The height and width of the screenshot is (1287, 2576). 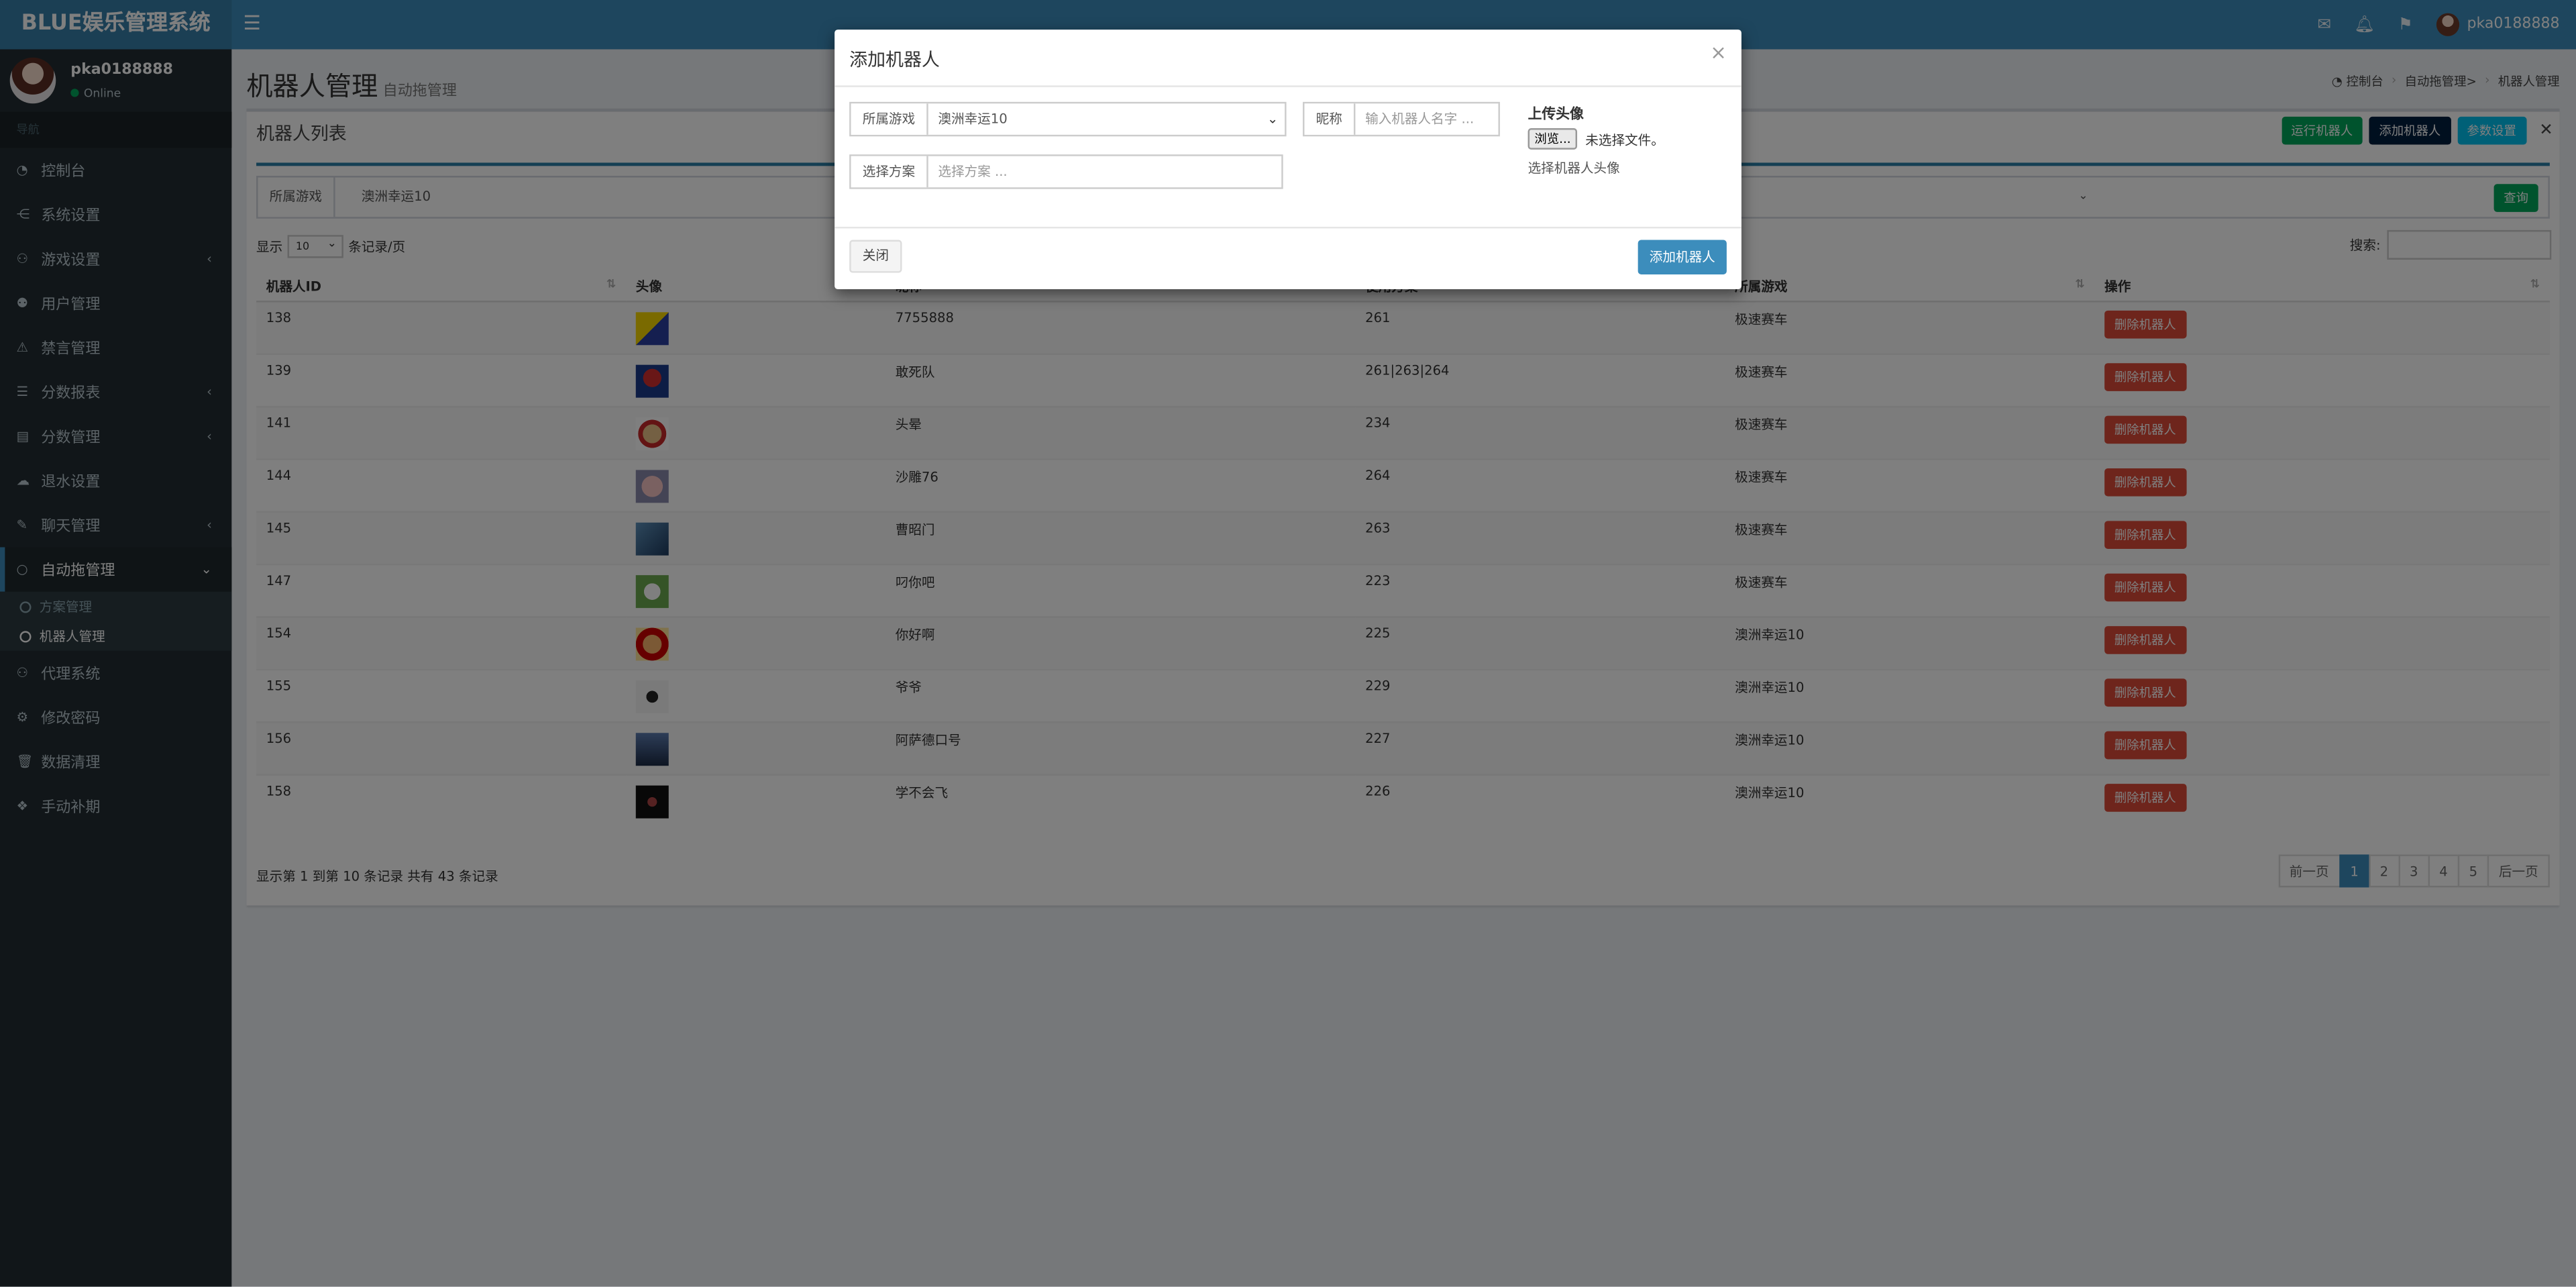 What do you see at coordinates (894, 60) in the screenshot?
I see `modal-title: 添加机器人` at bounding box center [894, 60].